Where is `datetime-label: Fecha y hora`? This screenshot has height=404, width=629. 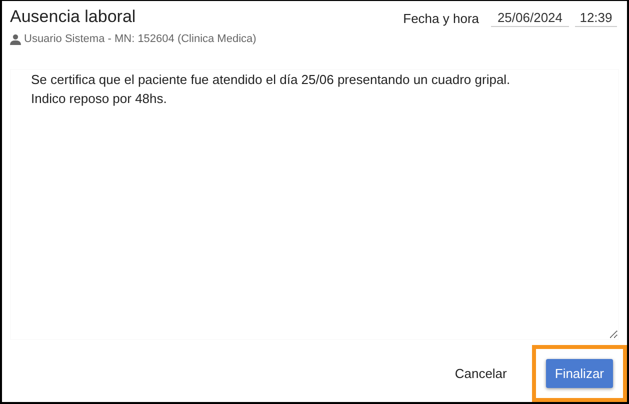 datetime-label: Fecha y hora is located at coordinates (441, 18).